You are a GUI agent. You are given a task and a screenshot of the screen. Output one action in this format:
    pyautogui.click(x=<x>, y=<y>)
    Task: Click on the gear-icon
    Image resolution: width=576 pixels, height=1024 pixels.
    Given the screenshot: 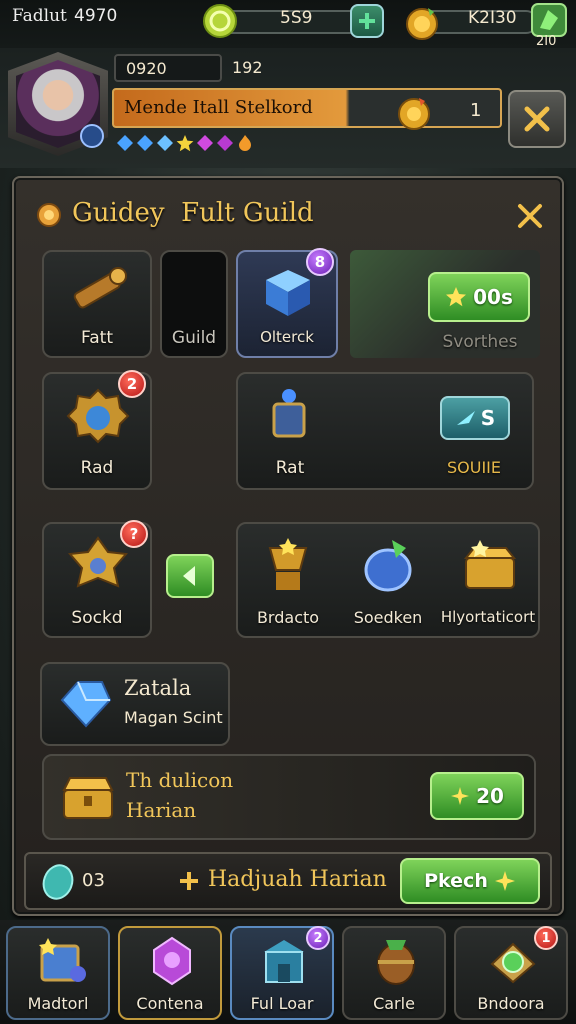 What is the action you would take?
    pyautogui.click(x=98, y=418)
    